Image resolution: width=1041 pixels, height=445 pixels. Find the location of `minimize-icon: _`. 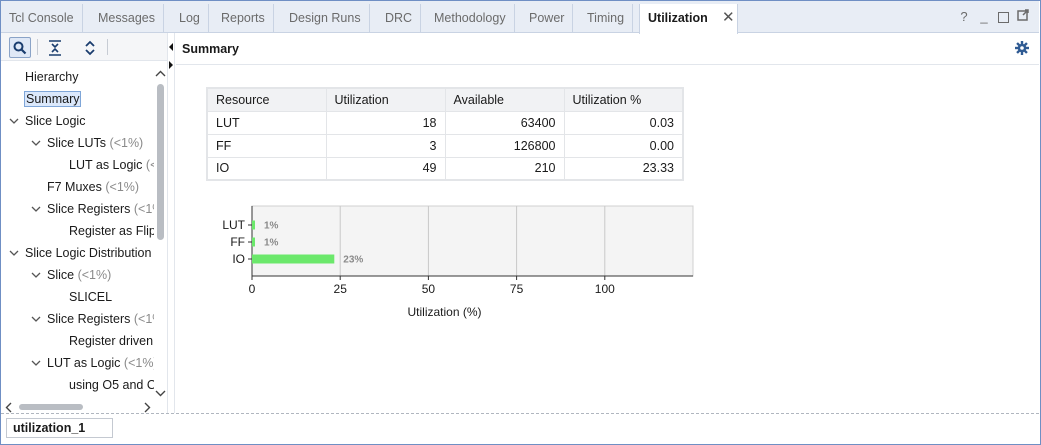

minimize-icon: _ is located at coordinates (984, 17).